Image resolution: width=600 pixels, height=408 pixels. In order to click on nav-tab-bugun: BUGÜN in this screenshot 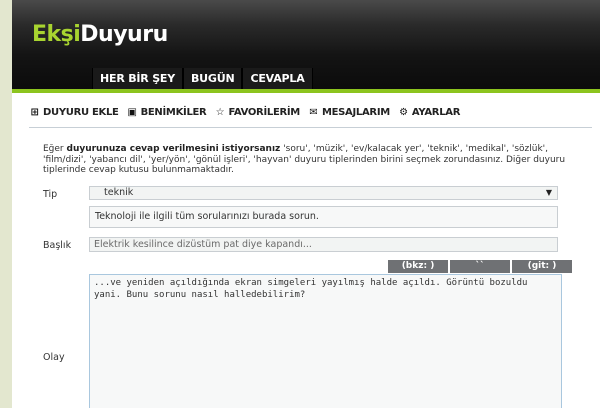, I will do `click(213, 79)`.